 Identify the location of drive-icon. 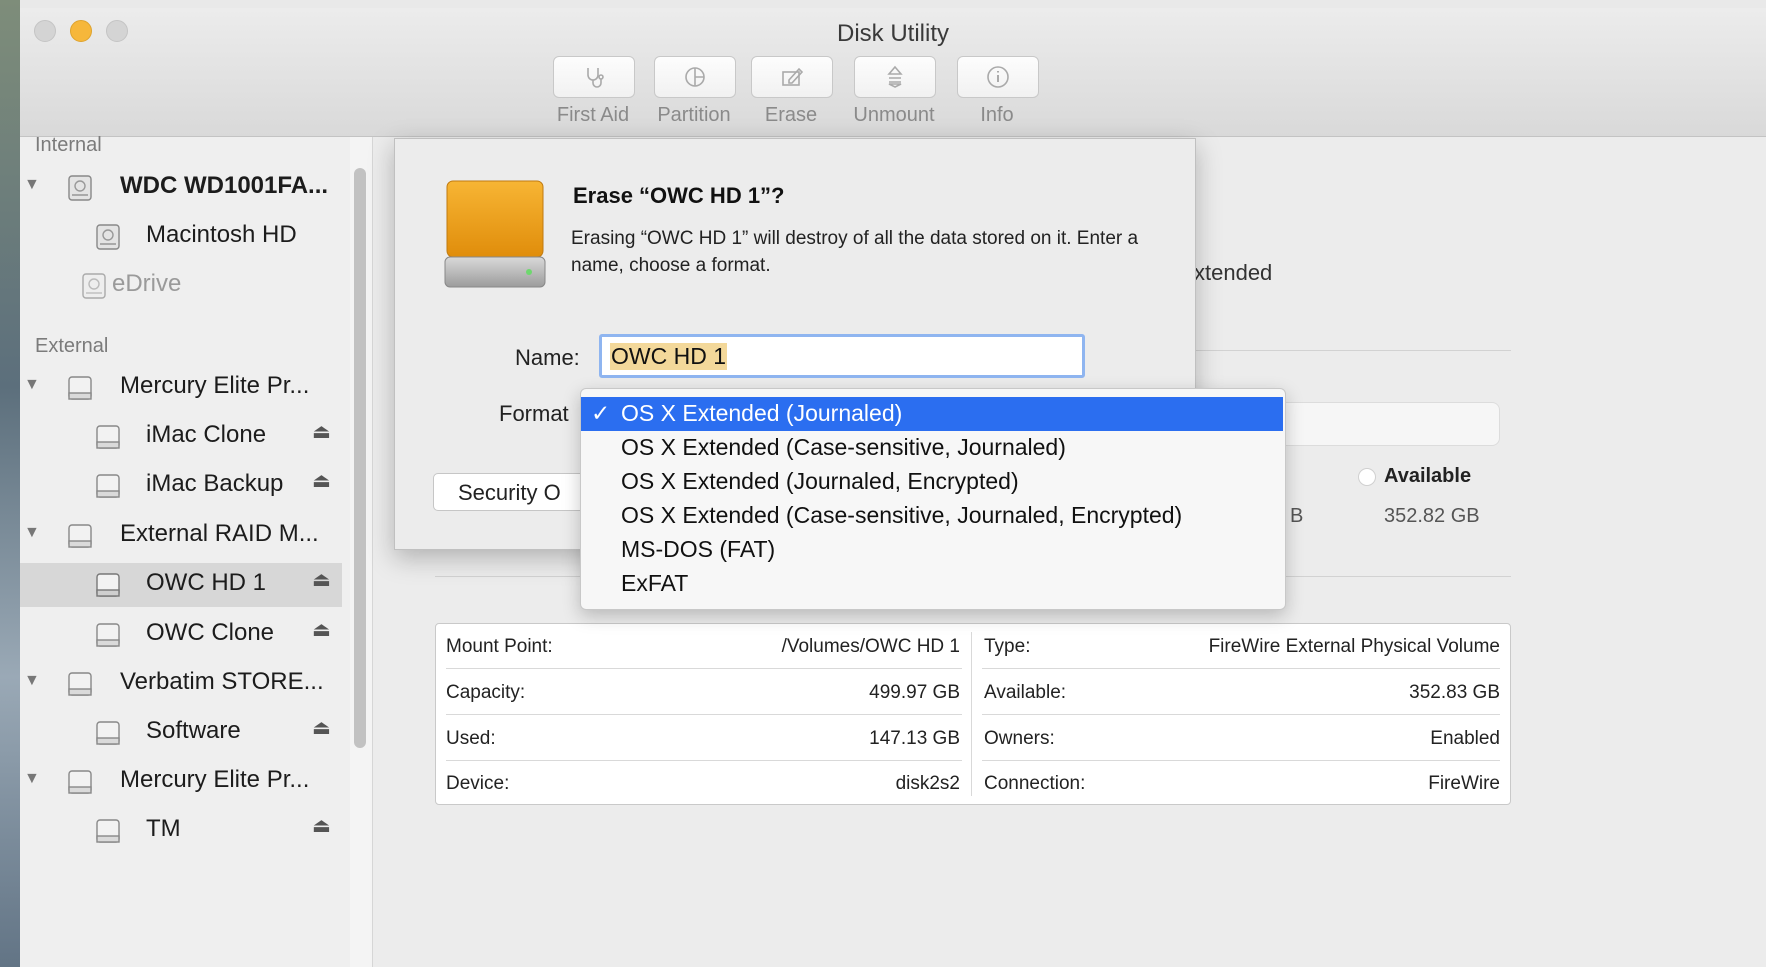
(495, 234).